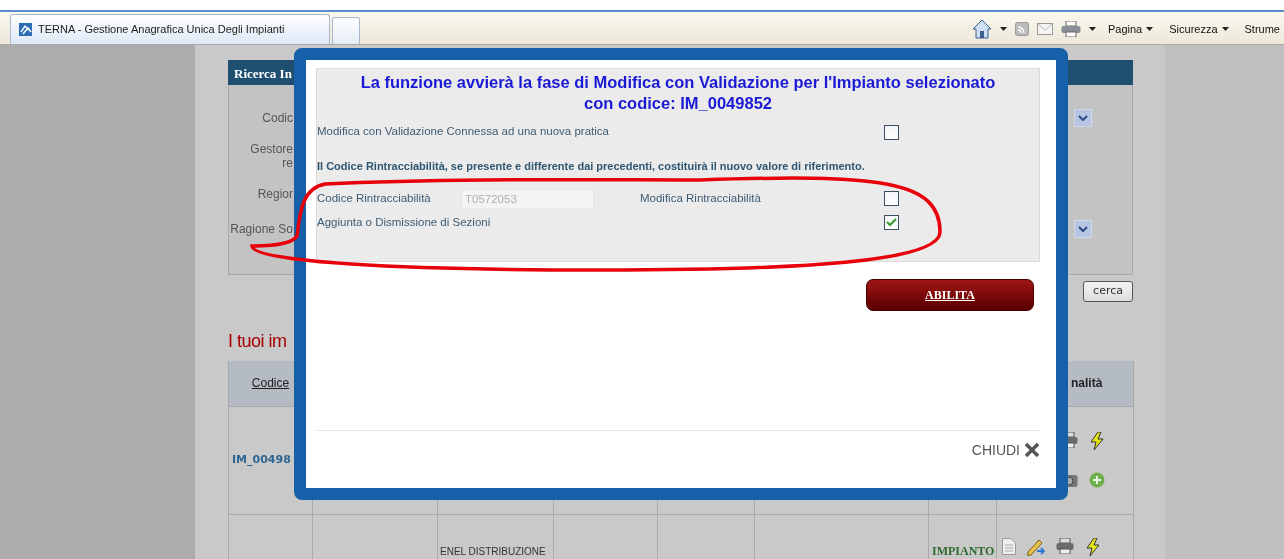 The image size is (1284, 559). I want to click on option-label: Modifica con Validazione Connessa ad una nuova pratica, so click(463, 132).